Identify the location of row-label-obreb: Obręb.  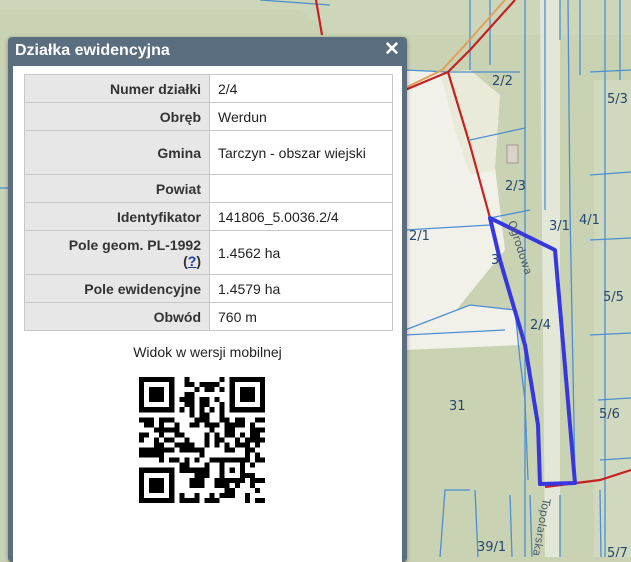
(117, 116).